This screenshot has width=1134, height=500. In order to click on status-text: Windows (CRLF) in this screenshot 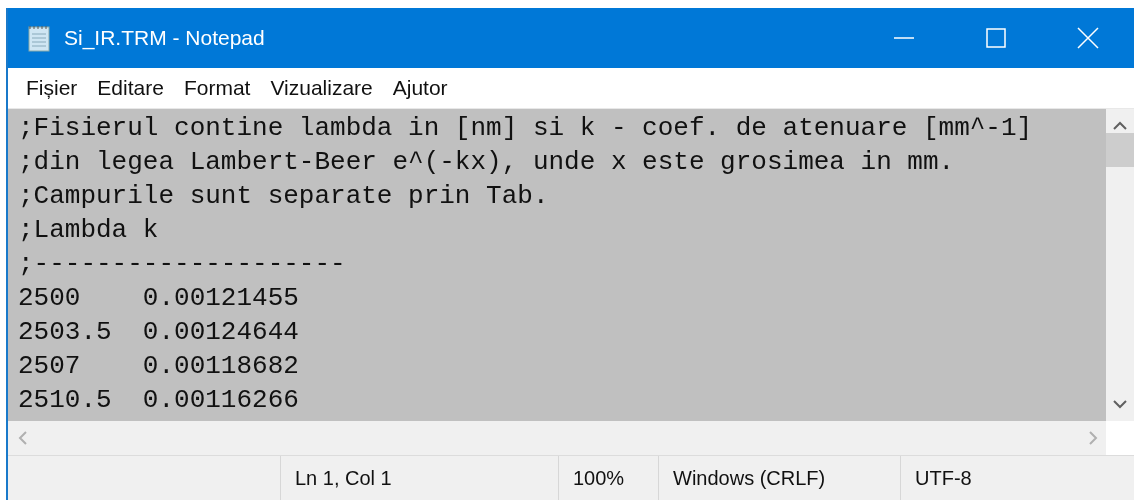, I will do `click(779, 478)`.